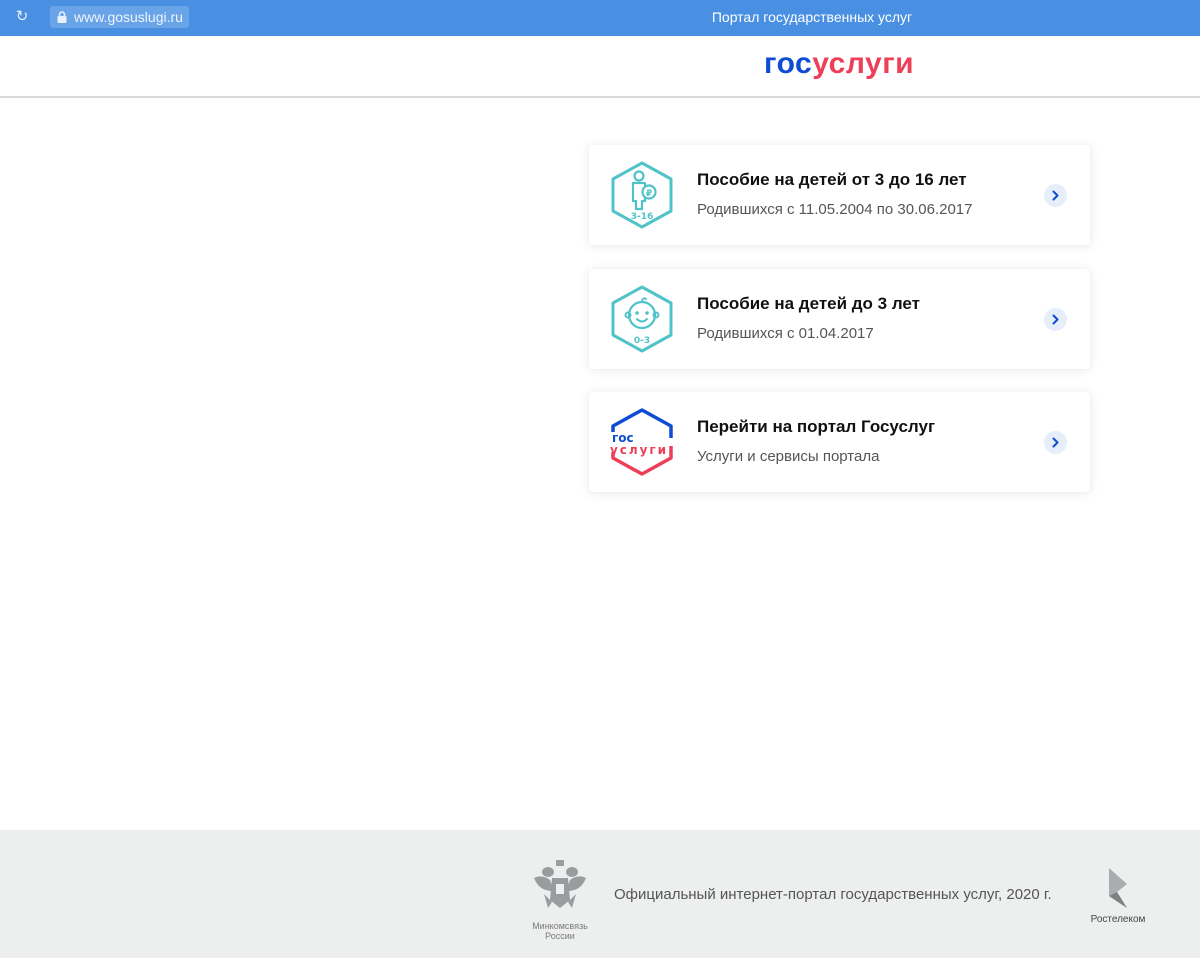 This screenshot has width=1200, height=958. What do you see at coordinates (560, 884) in the screenshot?
I see `double-headed-eagle-icon` at bounding box center [560, 884].